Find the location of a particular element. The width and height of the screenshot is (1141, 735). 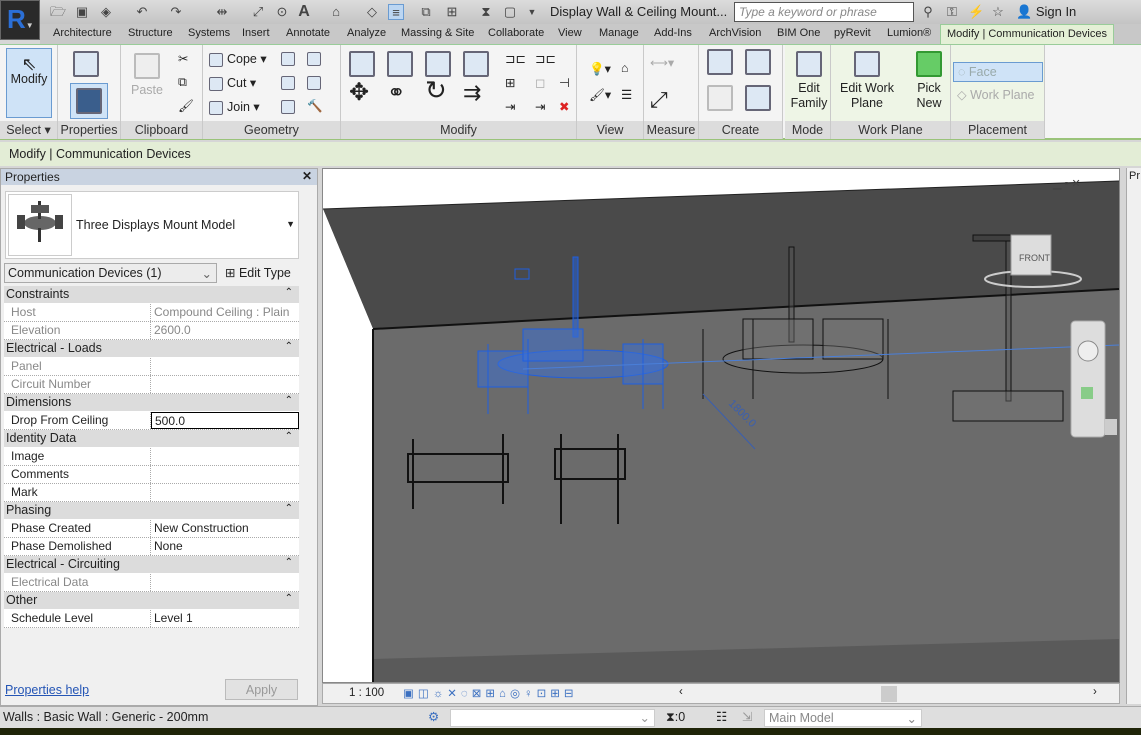

sign-in-button: 👤 Sign In is located at coordinates (1046, 12).